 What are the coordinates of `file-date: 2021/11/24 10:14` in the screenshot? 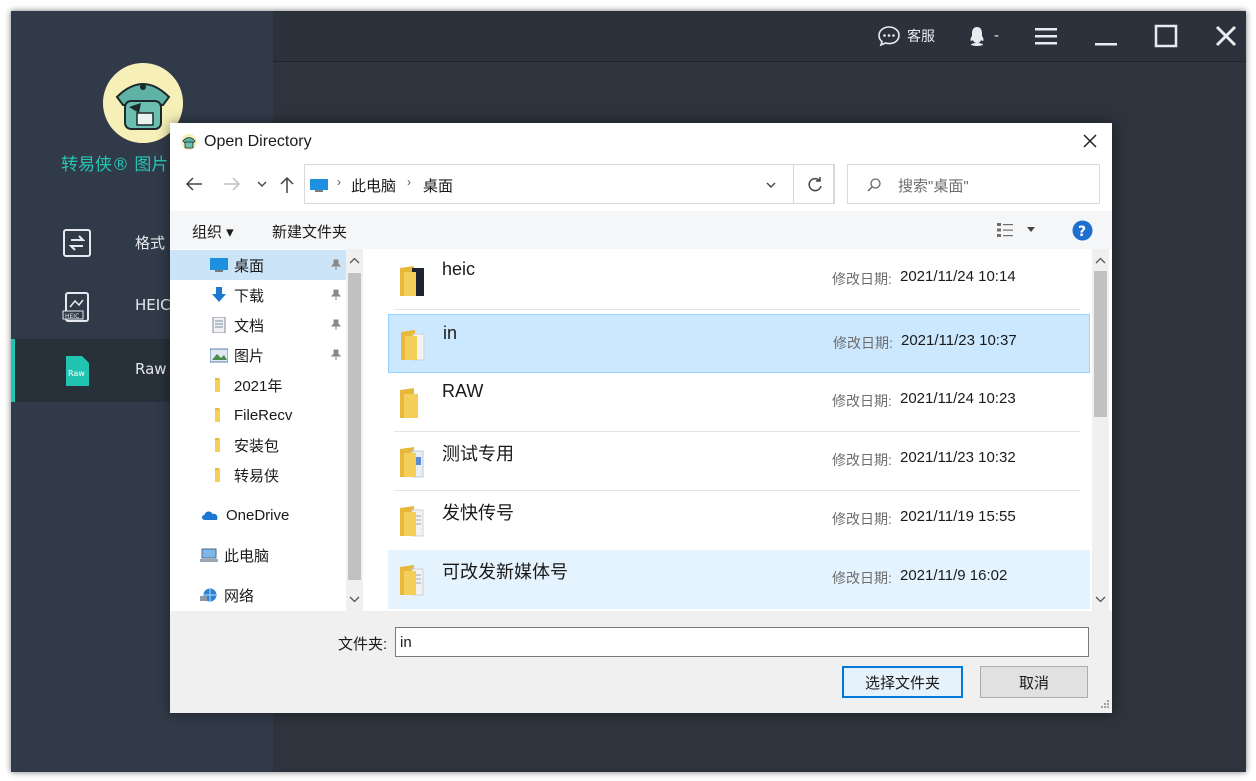 It's located at (958, 276).